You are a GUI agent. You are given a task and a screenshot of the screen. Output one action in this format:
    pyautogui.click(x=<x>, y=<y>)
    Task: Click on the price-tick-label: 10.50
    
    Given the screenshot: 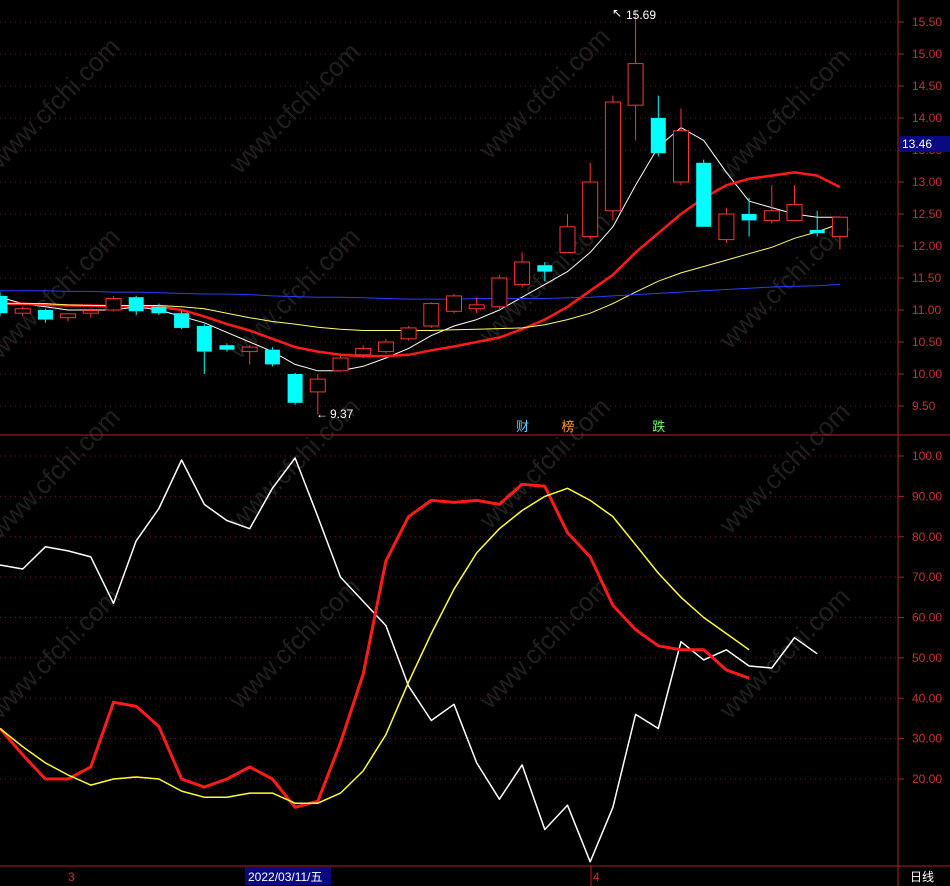 What is the action you would take?
    pyautogui.click(x=927, y=342)
    